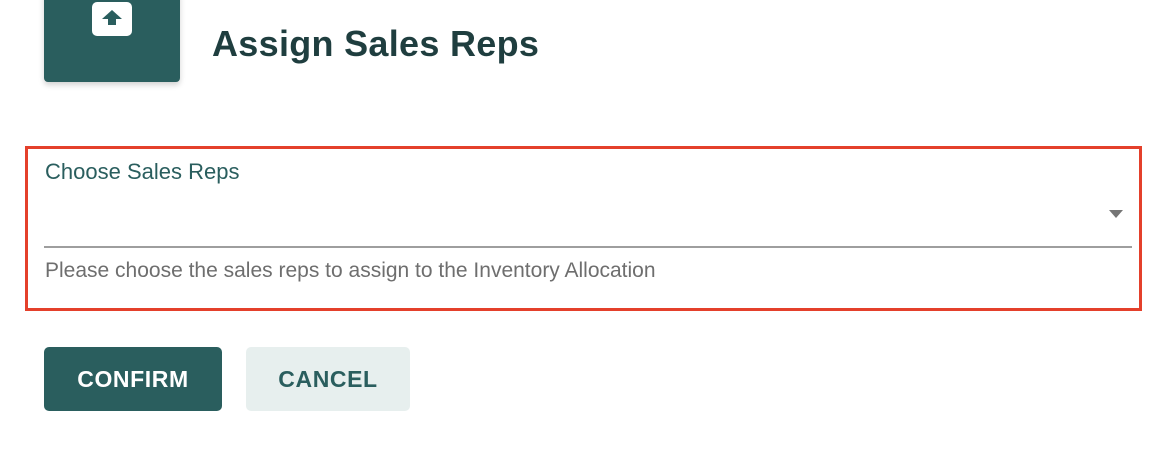  What do you see at coordinates (112, 41) in the screenshot?
I see `header-icon-tile` at bounding box center [112, 41].